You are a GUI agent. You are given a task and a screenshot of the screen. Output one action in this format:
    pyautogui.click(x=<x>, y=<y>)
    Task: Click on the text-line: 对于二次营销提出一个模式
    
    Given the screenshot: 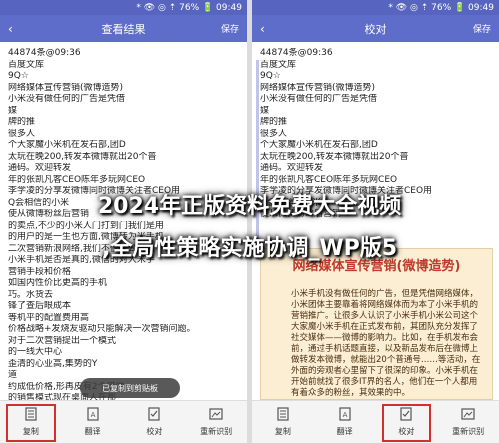 What is the action you would take?
    pyautogui.click(x=62, y=340)
    